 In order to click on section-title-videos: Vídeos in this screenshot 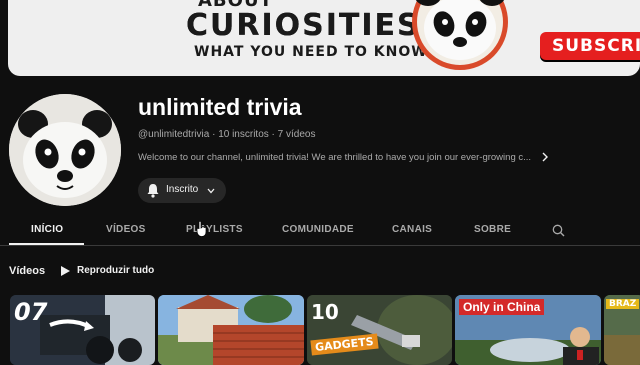, I will do `click(27, 271)`.